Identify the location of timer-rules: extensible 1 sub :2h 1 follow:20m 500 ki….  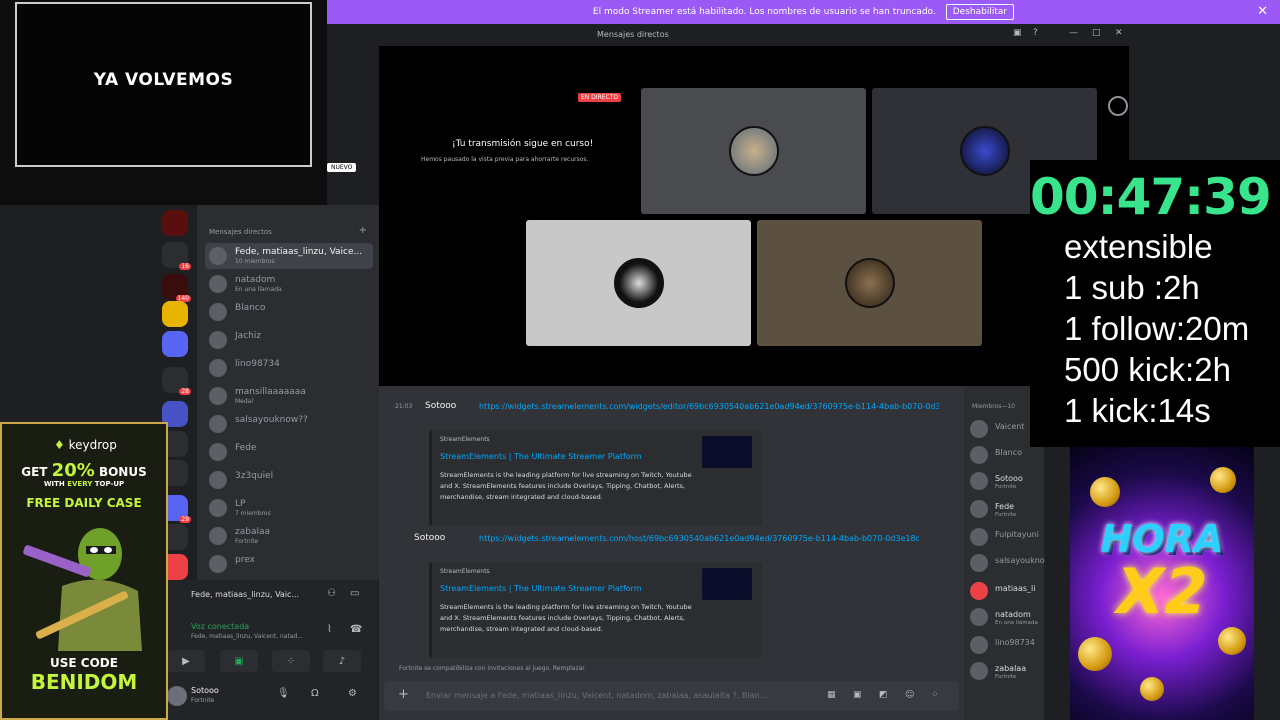
(1172, 328).